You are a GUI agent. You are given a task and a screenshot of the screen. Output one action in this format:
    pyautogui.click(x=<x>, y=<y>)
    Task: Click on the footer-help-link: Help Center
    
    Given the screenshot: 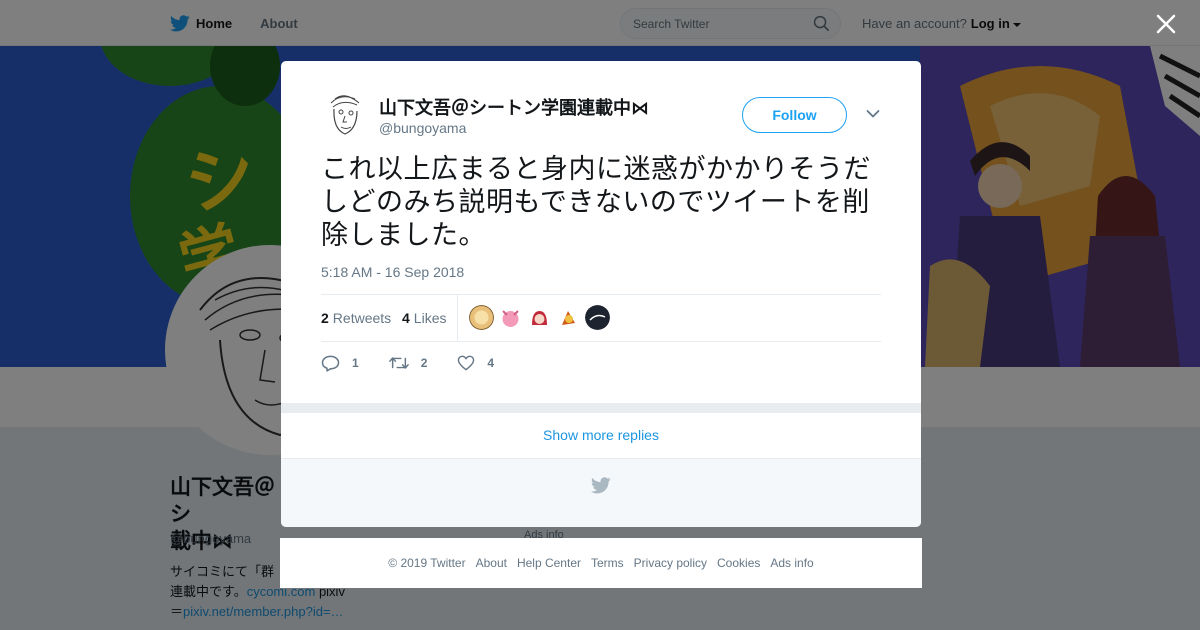 What is the action you would take?
    pyautogui.click(x=549, y=563)
    